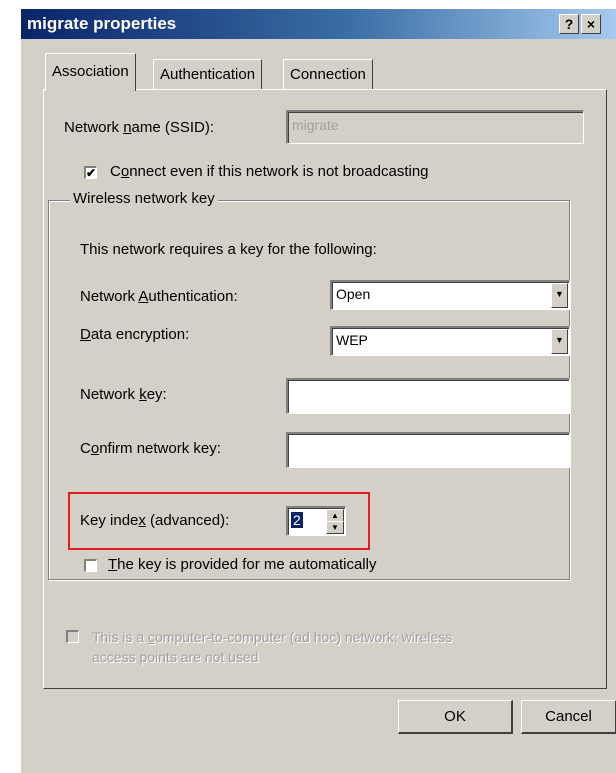 This screenshot has height=773, width=616. Describe the element at coordinates (242, 564) in the screenshot. I see `auto-key-label: The key is provided for me automatically` at that location.